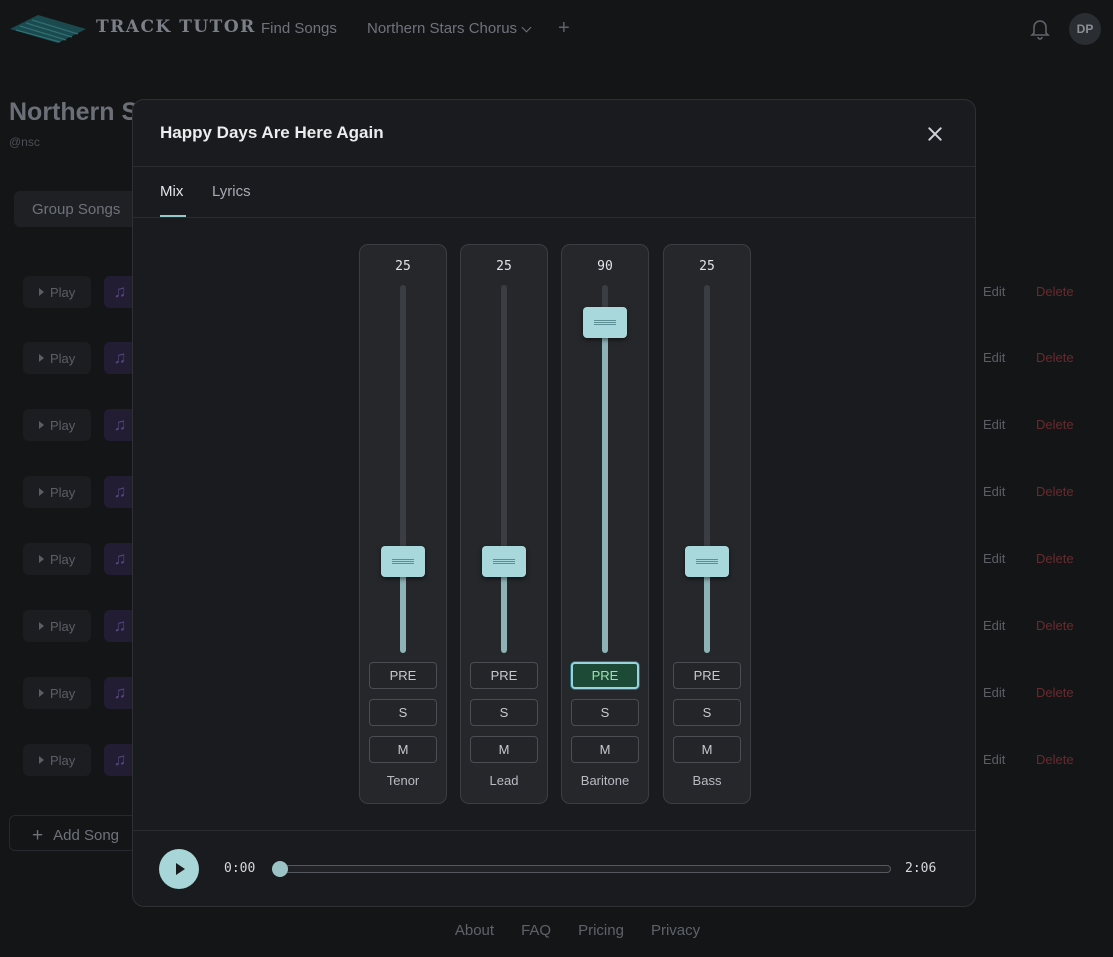 The height and width of the screenshot is (957, 1113). Describe the element at coordinates (474, 930) in the screenshot. I see `footer-about: About` at that location.